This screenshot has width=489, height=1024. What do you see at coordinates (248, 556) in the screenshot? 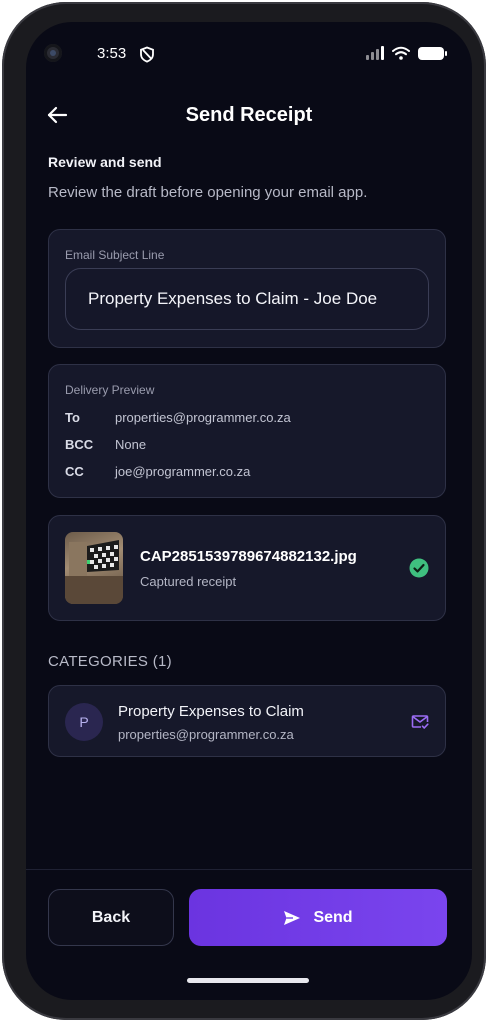
I see `attachment-file-name: CAP2851539789674882132.jpg` at bounding box center [248, 556].